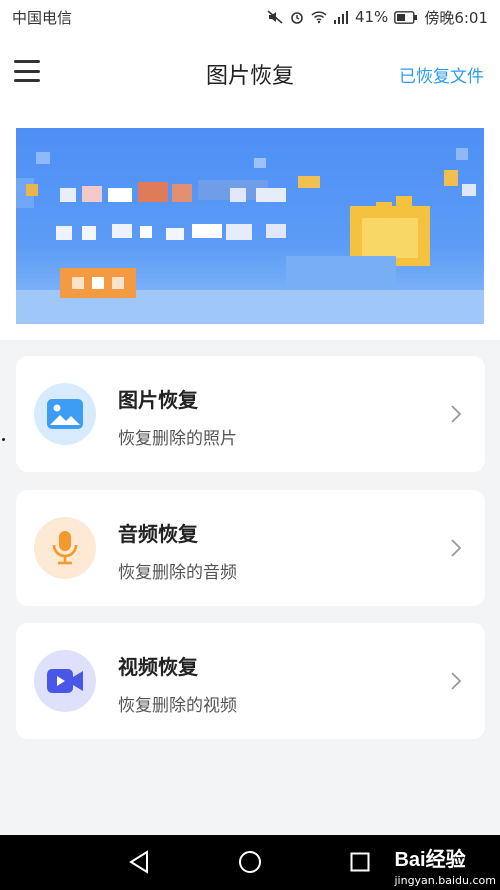 The height and width of the screenshot is (890, 500). What do you see at coordinates (177, 706) in the screenshot?
I see `card-subtitle: 恢复删除的视频` at bounding box center [177, 706].